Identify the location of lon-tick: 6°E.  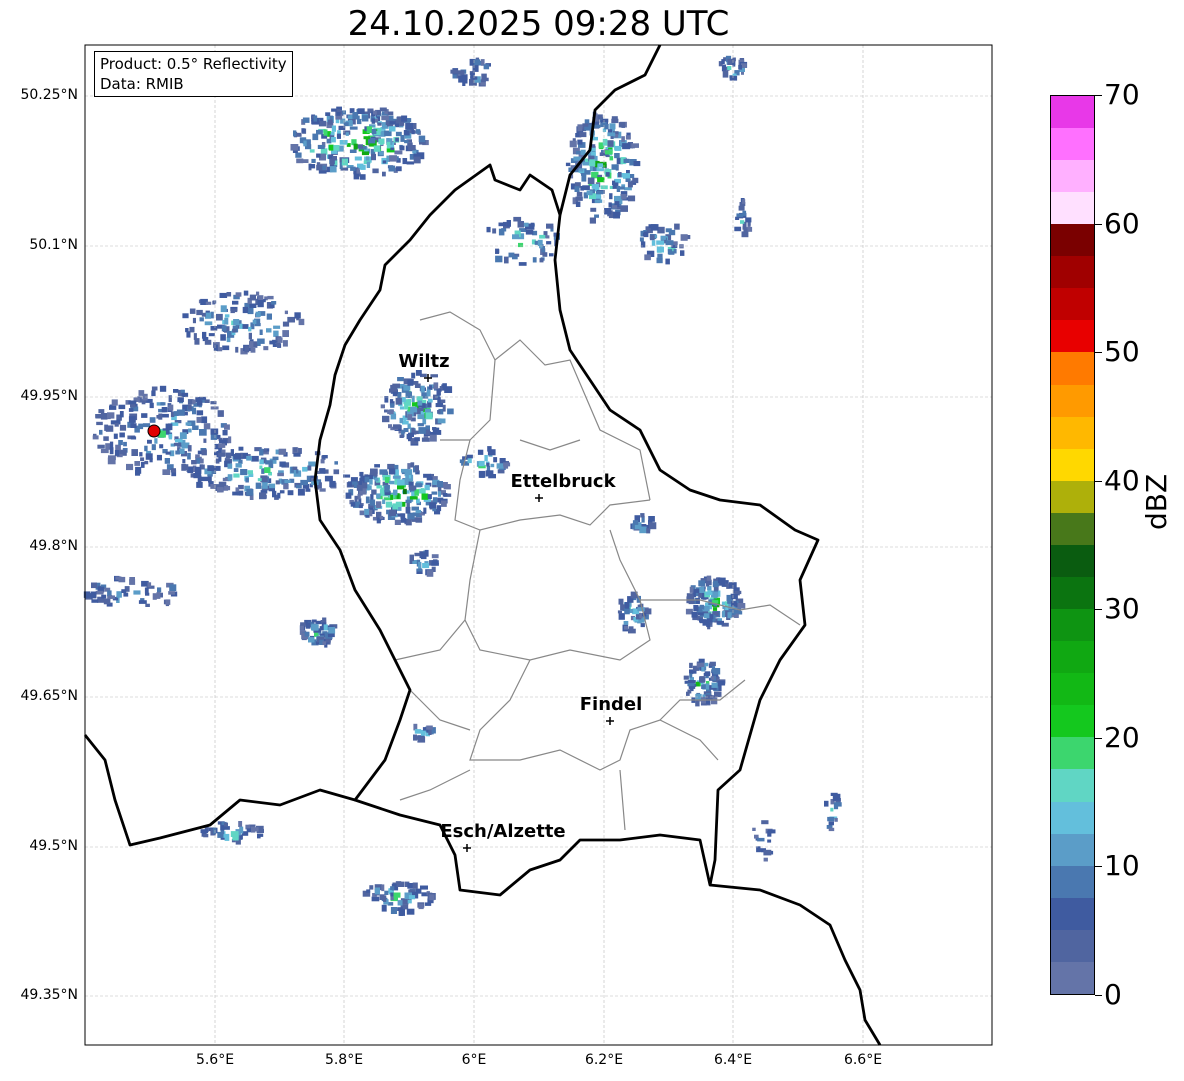
(474, 1060).